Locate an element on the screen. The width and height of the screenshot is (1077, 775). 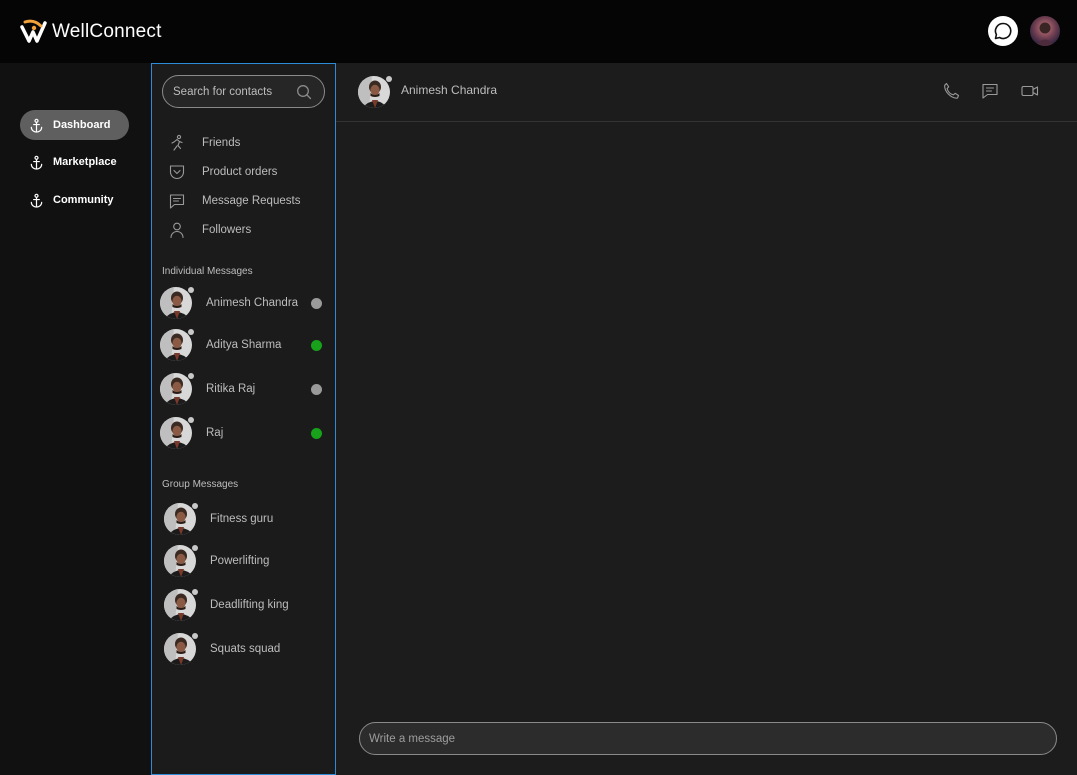
group-chat-item: Powerlifting is located at coordinates (246, 561).